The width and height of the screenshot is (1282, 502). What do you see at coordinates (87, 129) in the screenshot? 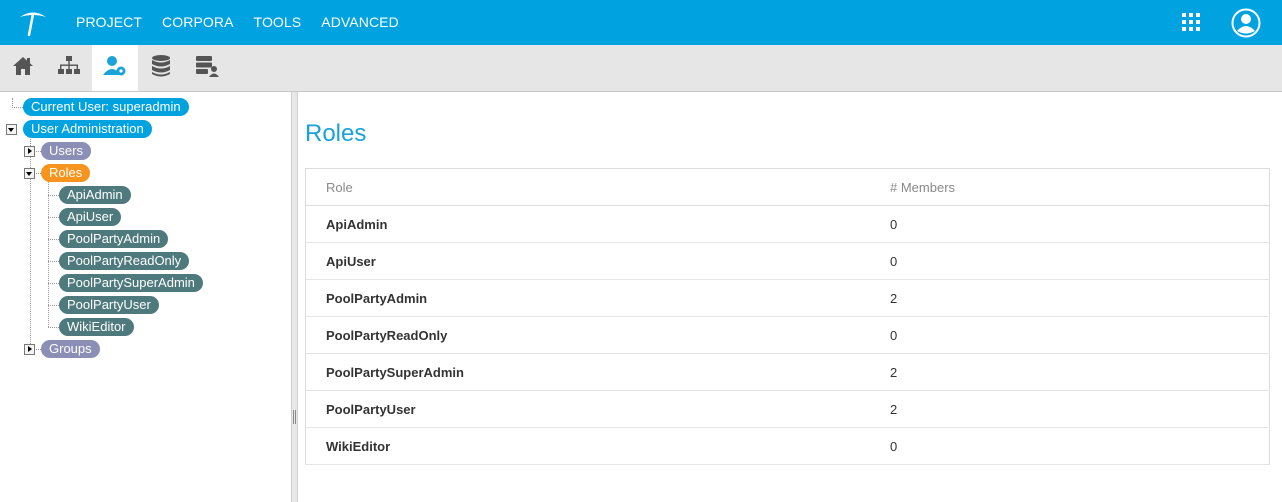
I see `tree-node-user-administration: User Administration` at bounding box center [87, 129].